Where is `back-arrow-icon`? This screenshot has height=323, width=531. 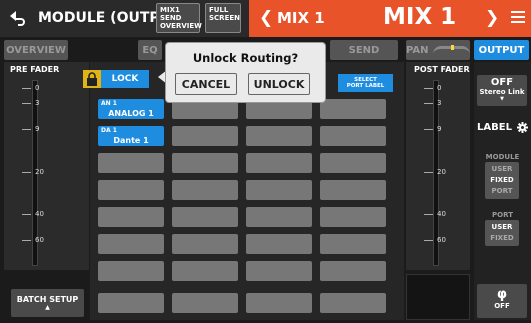
back-arrow-icon is located at coordinates (18, 18).